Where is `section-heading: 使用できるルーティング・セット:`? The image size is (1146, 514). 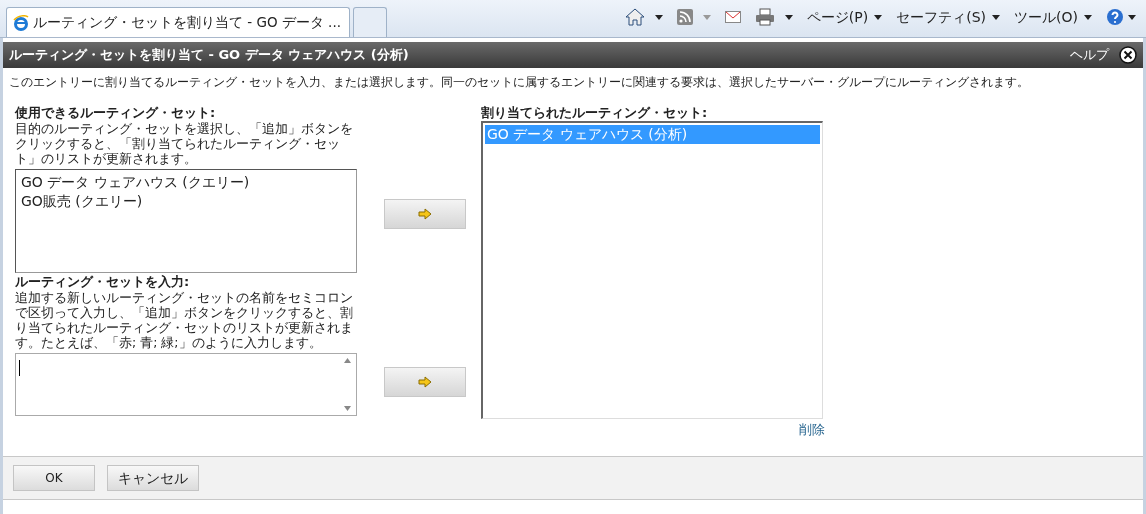
section-heading: 使用できるルーティング・セット: is located at coordinates (116, 113).